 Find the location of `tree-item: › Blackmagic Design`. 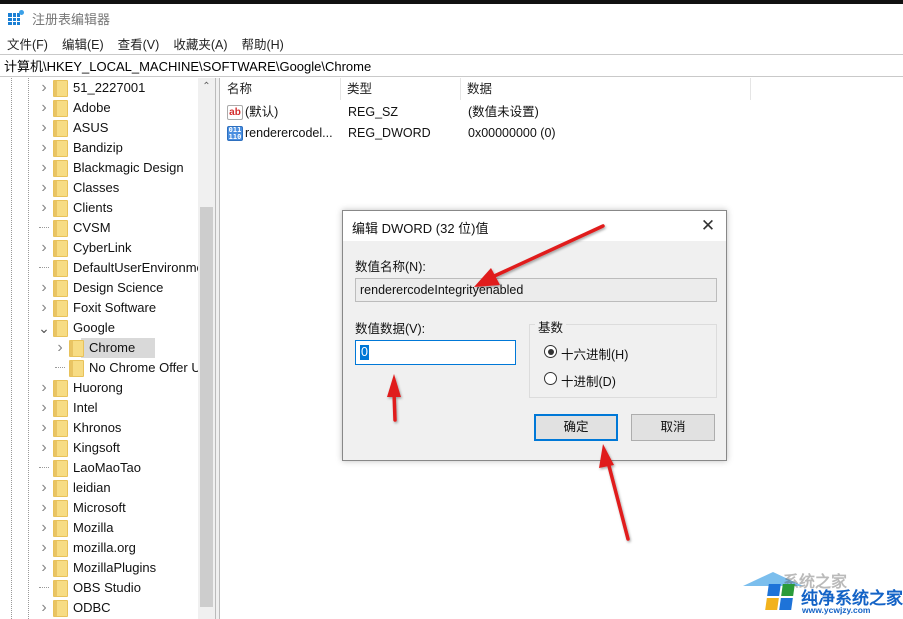

tree-item: › Blackmagic Design is located at coordinates (100, 168).